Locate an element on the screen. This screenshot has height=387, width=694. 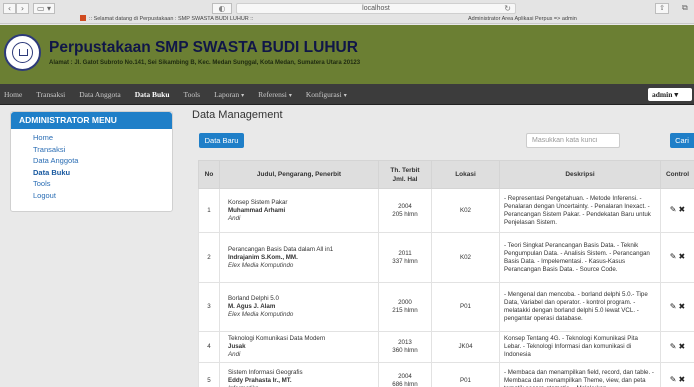
nav-item-label: Transaksi is located at coordinates (51, 94).